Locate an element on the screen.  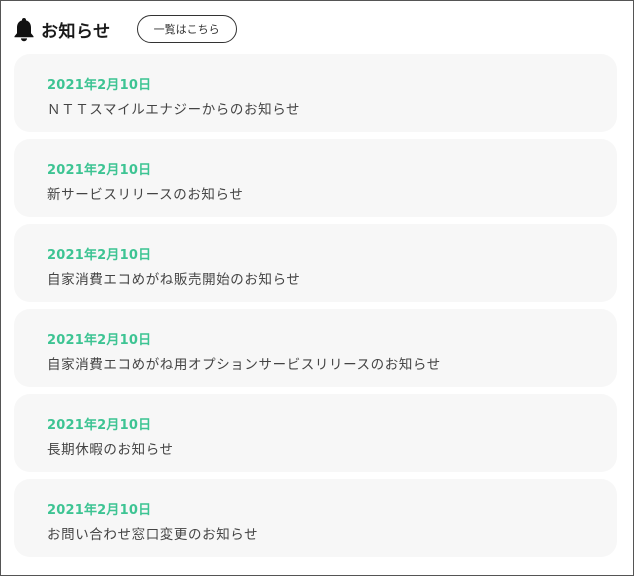
news-title: 自家消費エコめがね用オプションサービスリリースのお知らせ is located at coordinates (244, 365).